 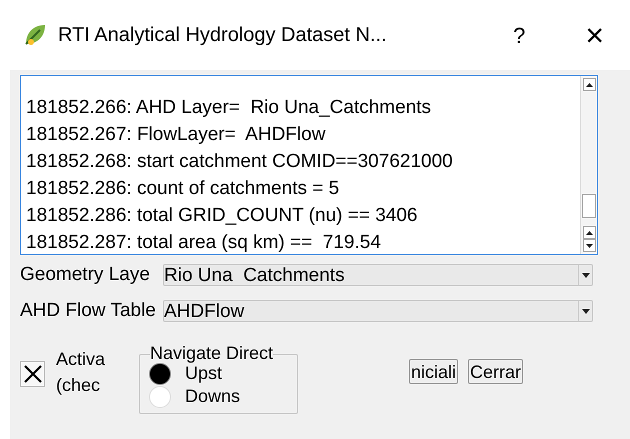 I want to click on checkbox-label: (chec, so click(x=79, y=385).